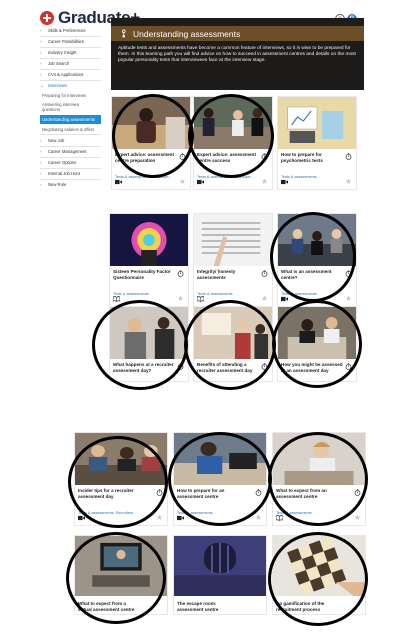  I want to click on card-title: How to prepare for psychometric tests, so click(302, 157).